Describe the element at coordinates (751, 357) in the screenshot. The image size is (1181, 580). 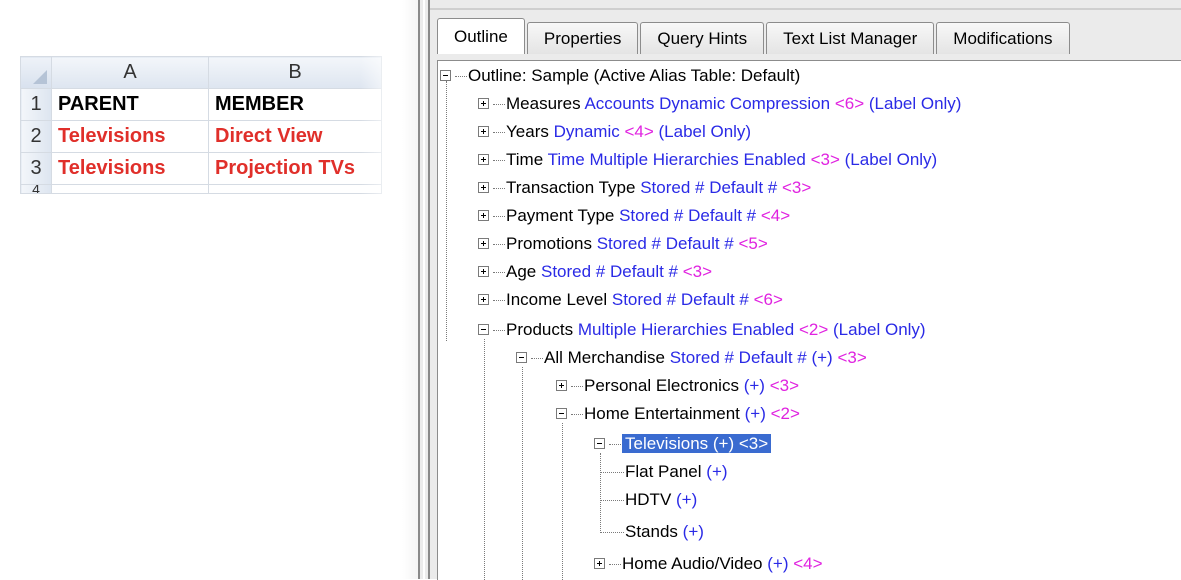
I see `node-properties: Stored # Default # (+)` at that location.